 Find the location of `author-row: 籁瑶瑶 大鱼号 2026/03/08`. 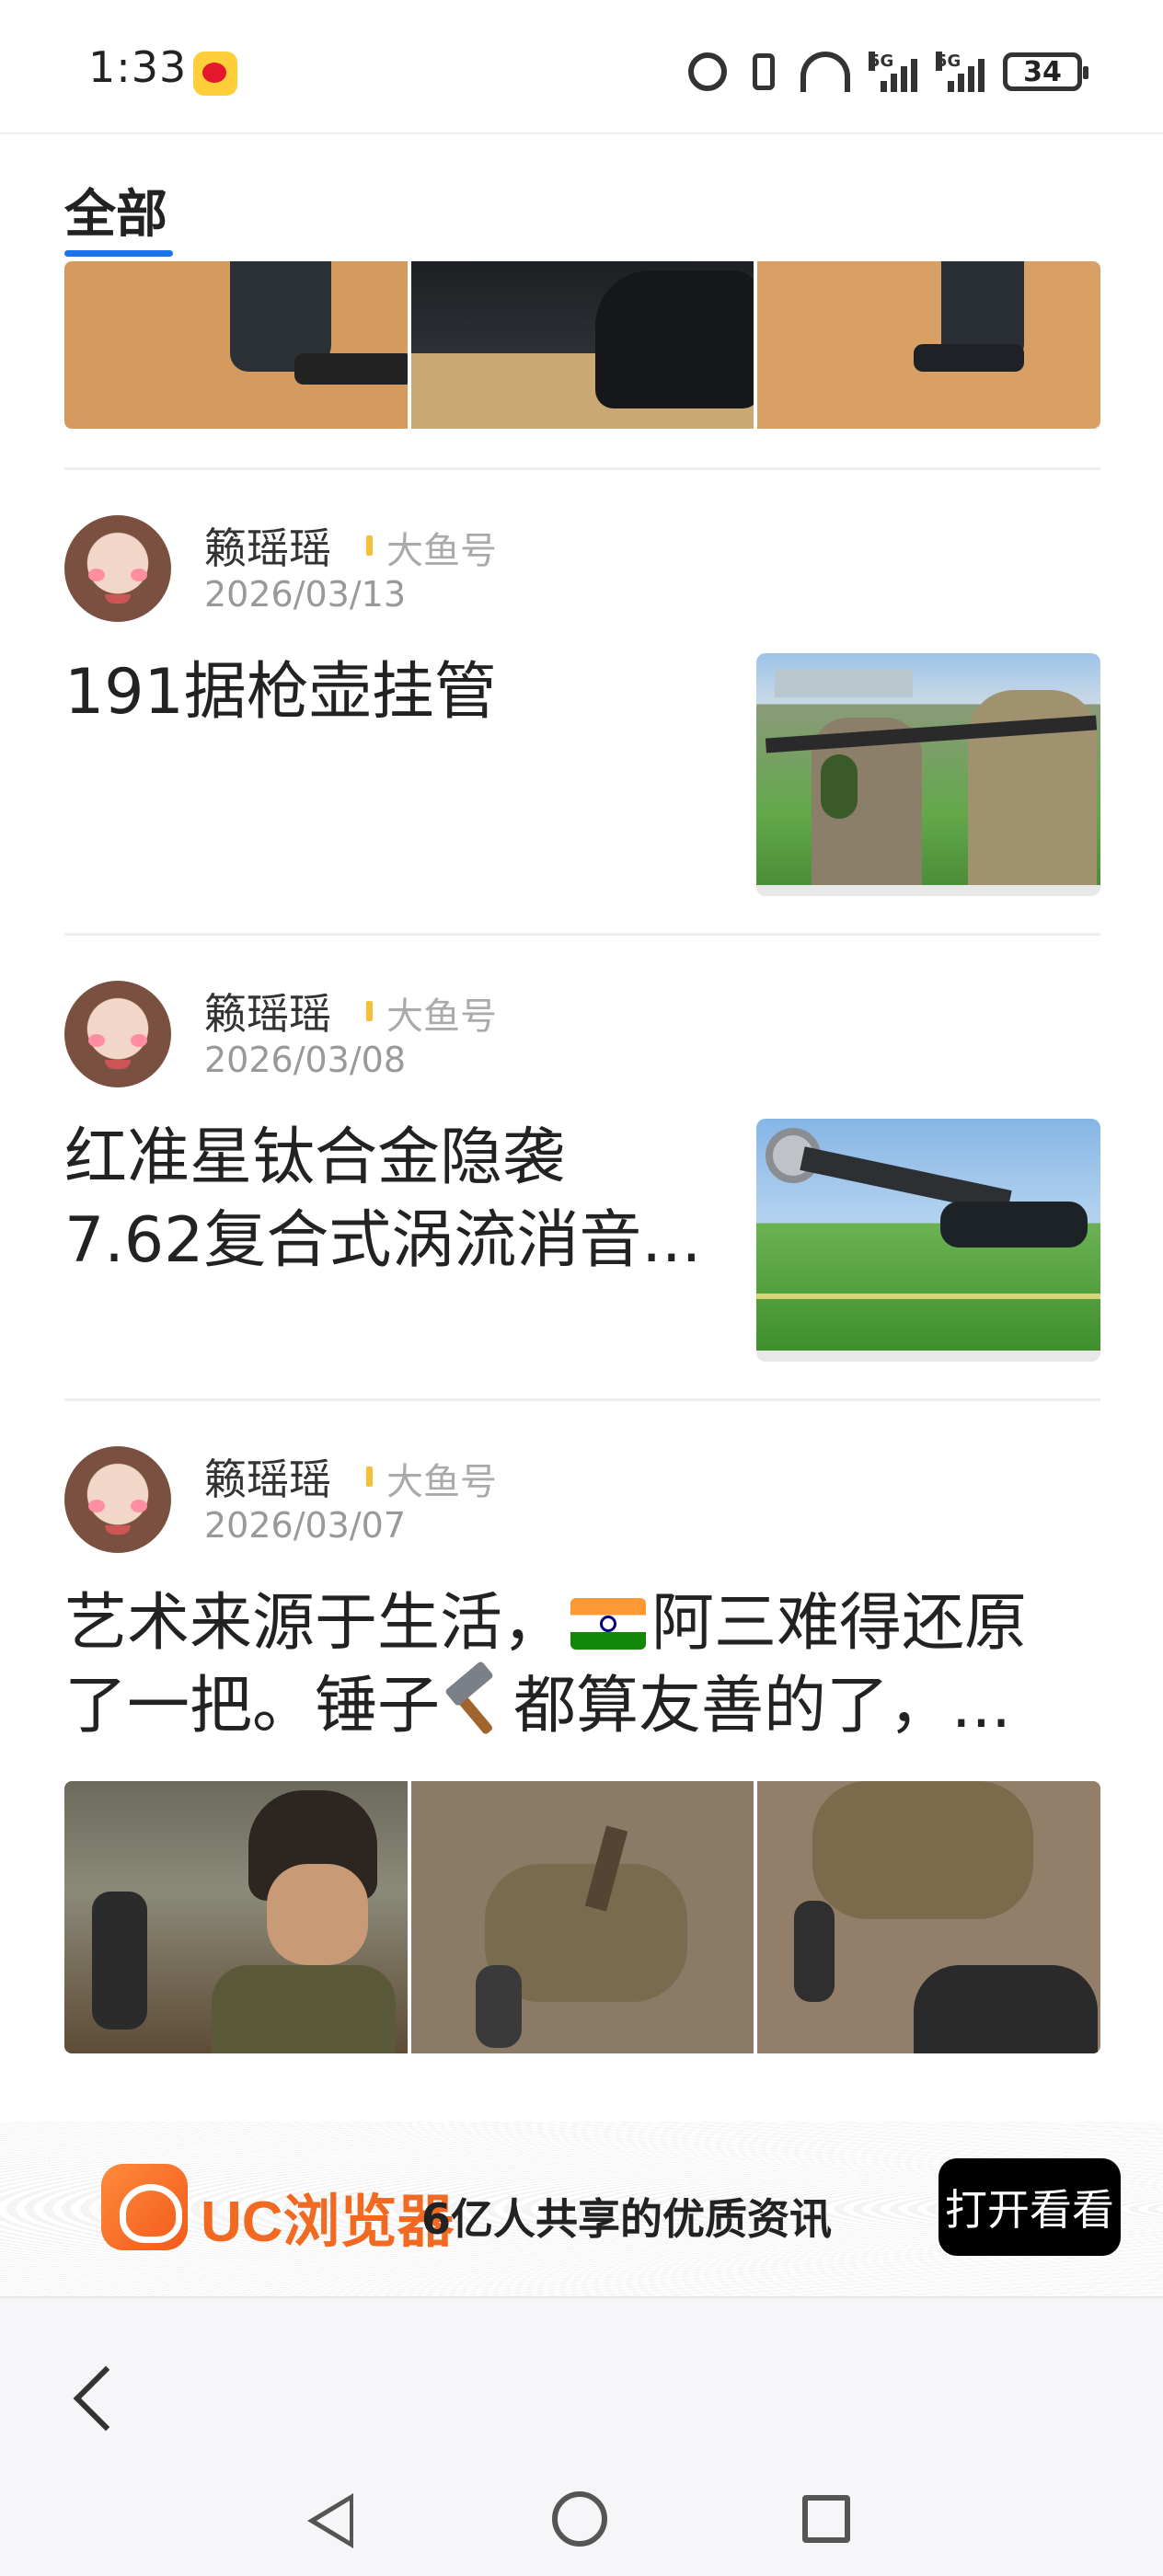

author-row: 籁瑶瑶 大鱼号 2026/03/08 is located at coordinates (582, 1036).